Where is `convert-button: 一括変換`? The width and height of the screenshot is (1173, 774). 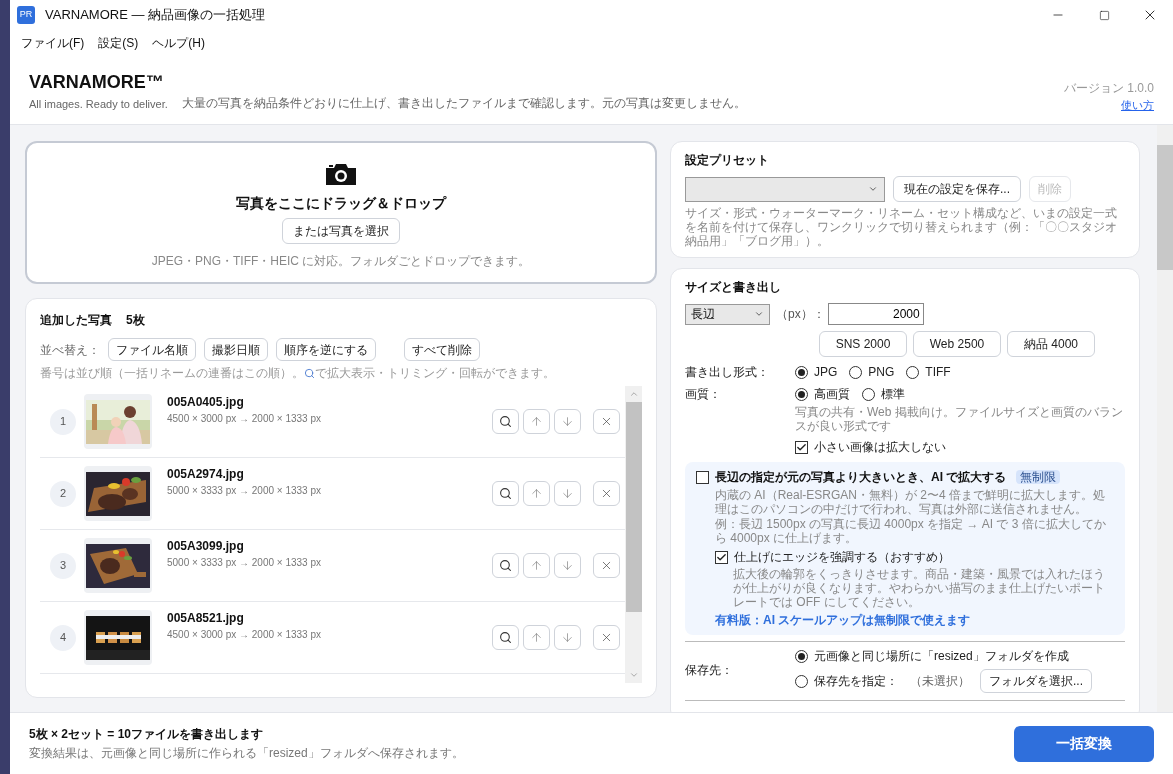
convert-button: 一括変換 is located at coordinates (1084, 743).